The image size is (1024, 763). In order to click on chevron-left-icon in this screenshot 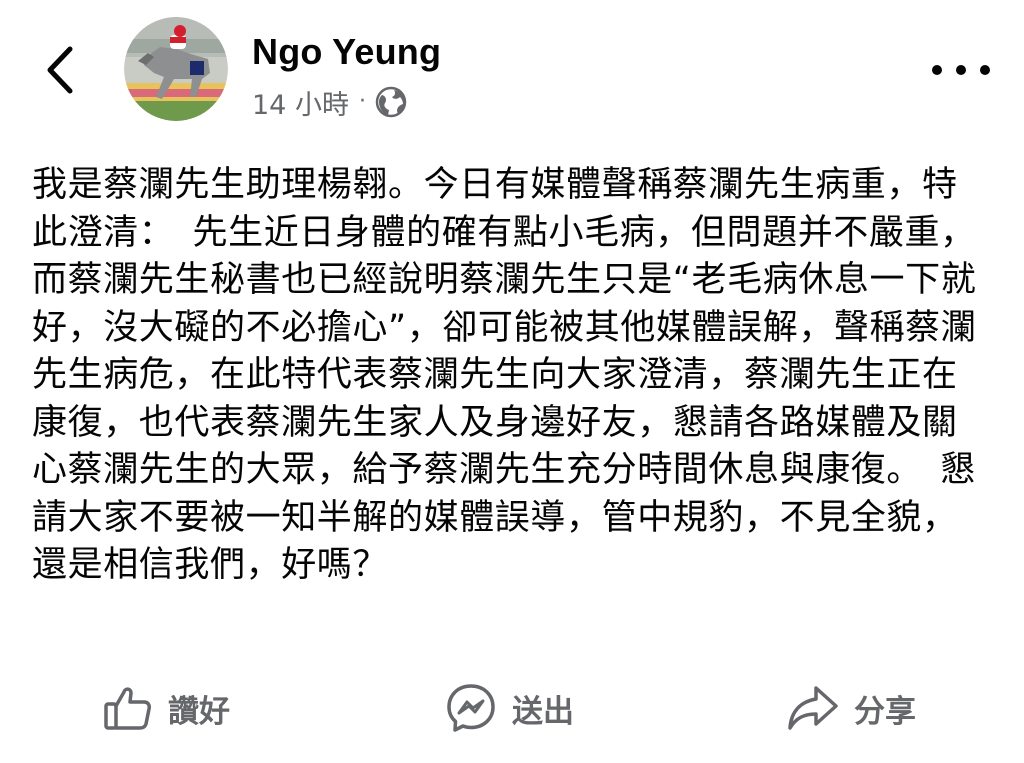, I will do `click(60, 70)`.